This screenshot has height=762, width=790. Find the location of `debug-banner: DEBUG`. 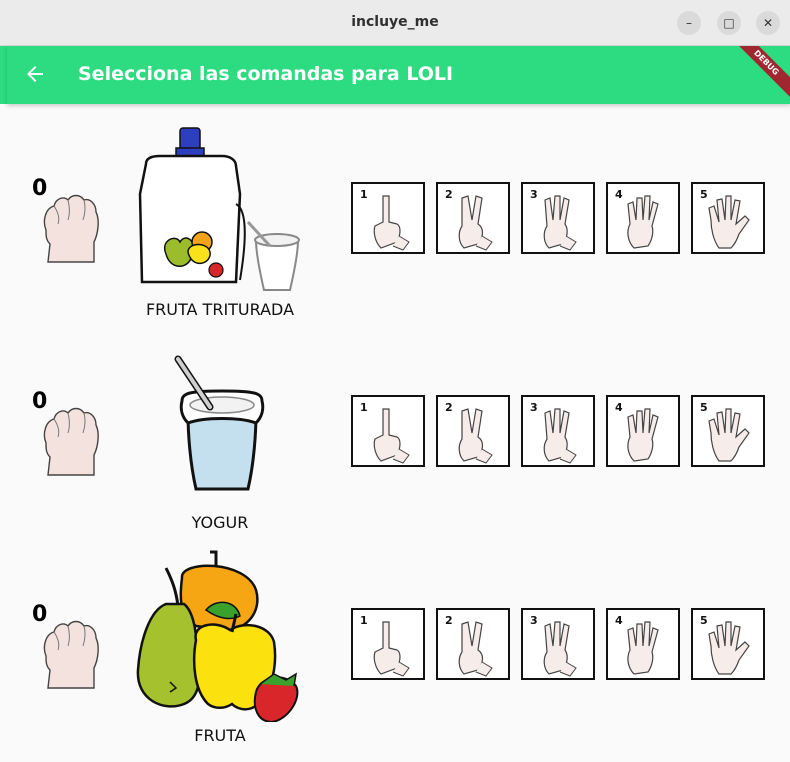

debug-banner: DEBUG is located at coordinates (758, 74).